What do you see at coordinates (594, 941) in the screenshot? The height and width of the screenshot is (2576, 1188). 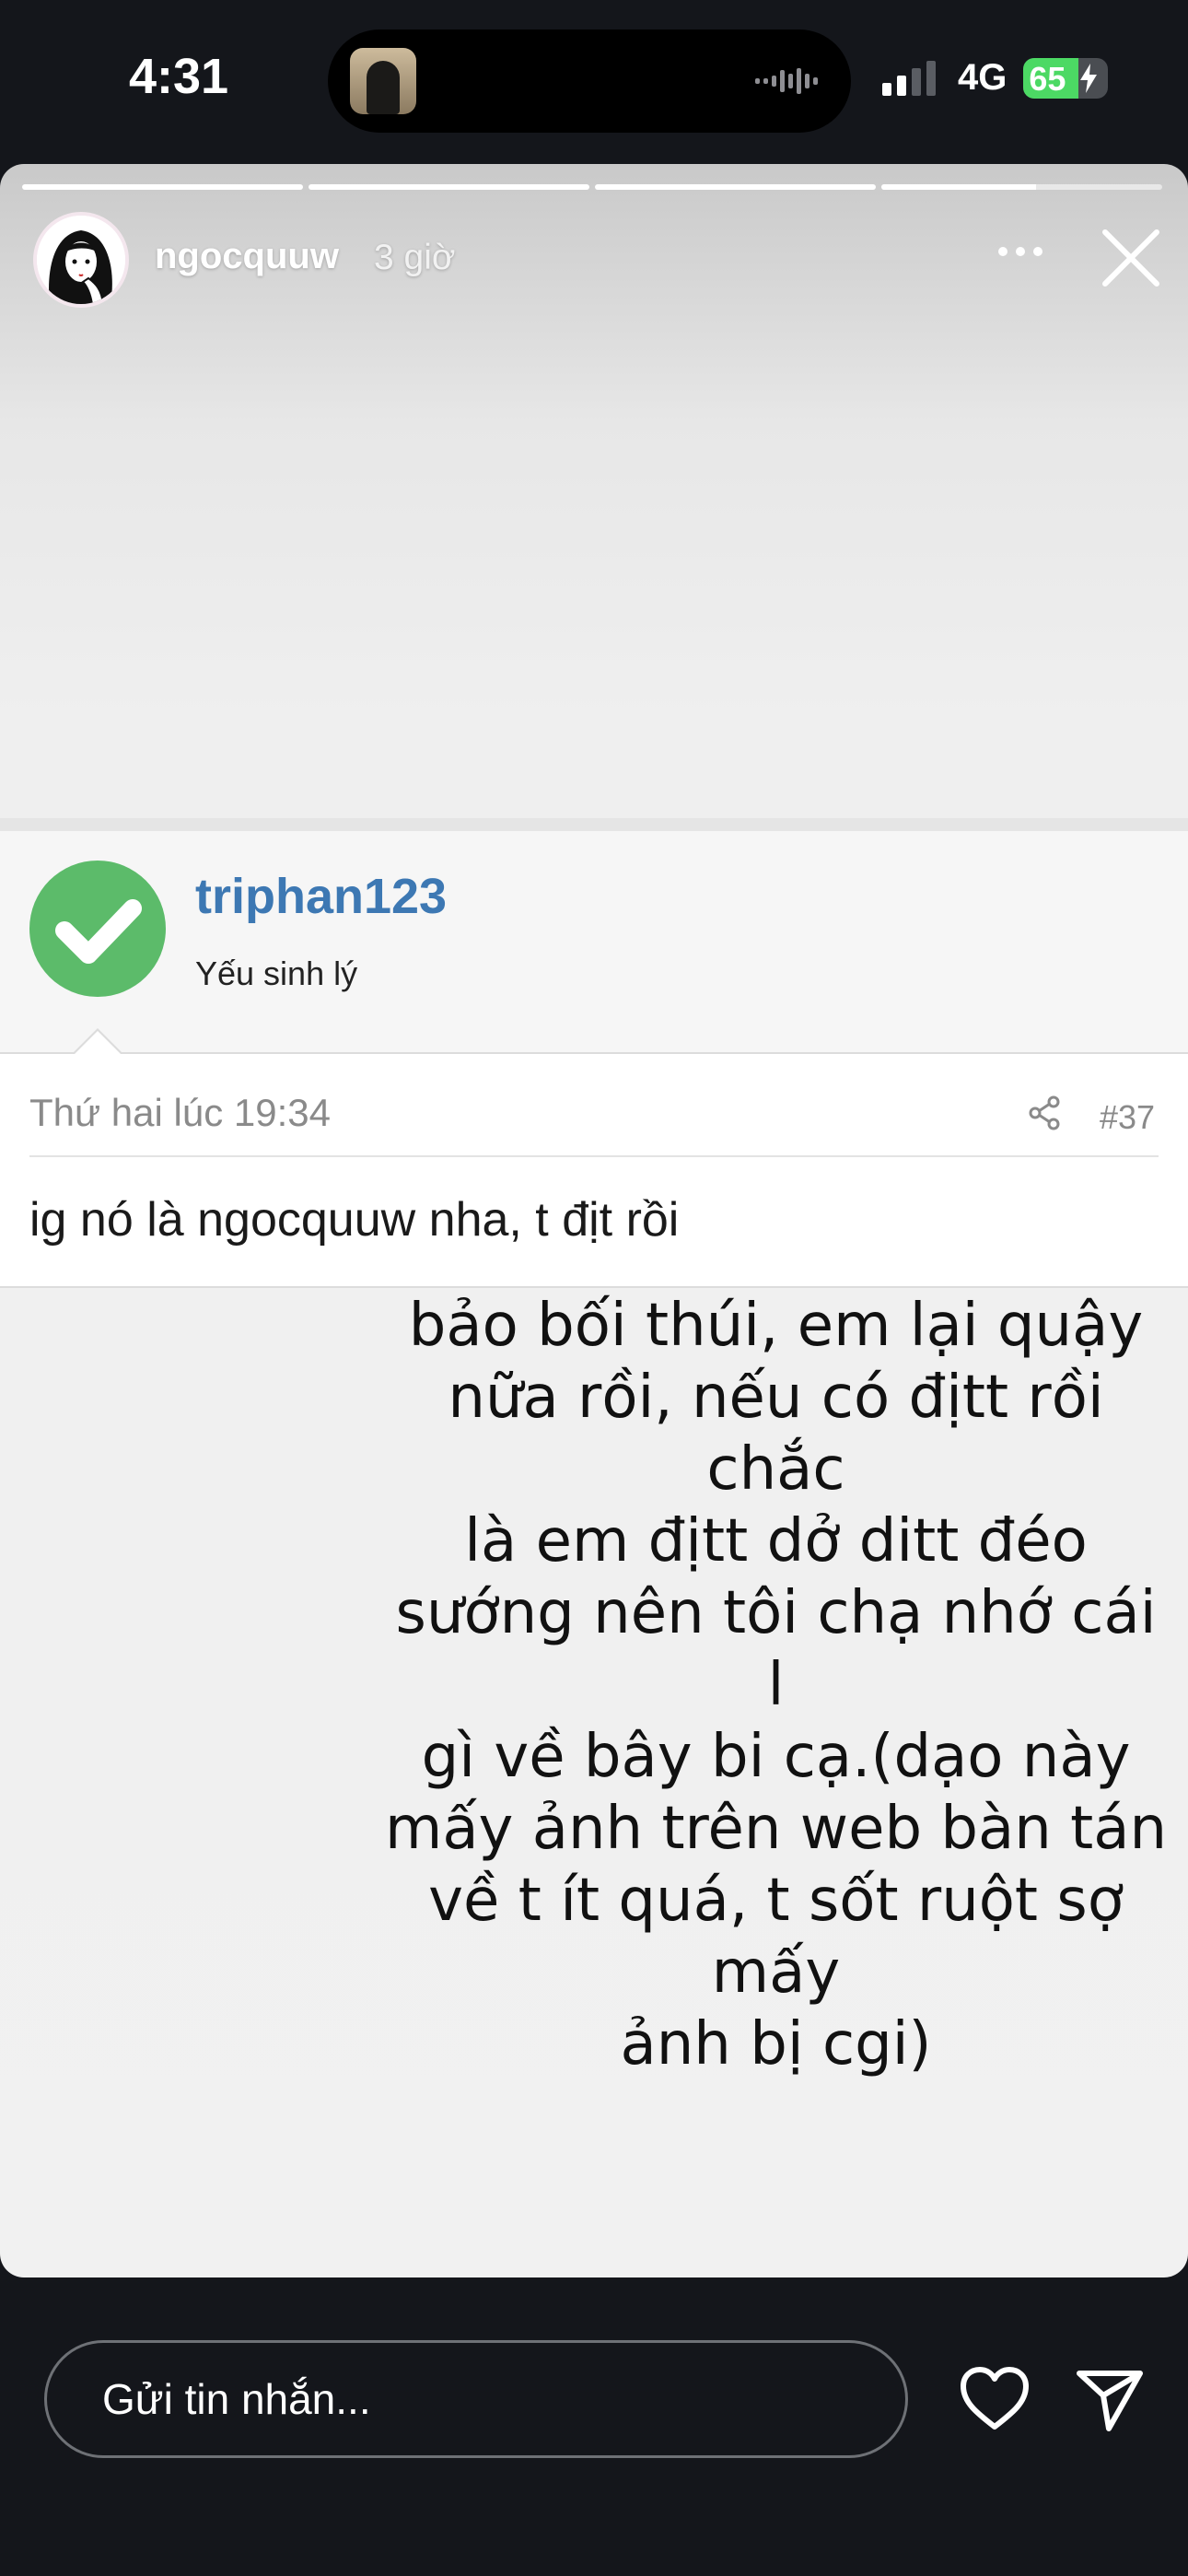 I see `forum-author-panel` at bounding box center [594, 941].